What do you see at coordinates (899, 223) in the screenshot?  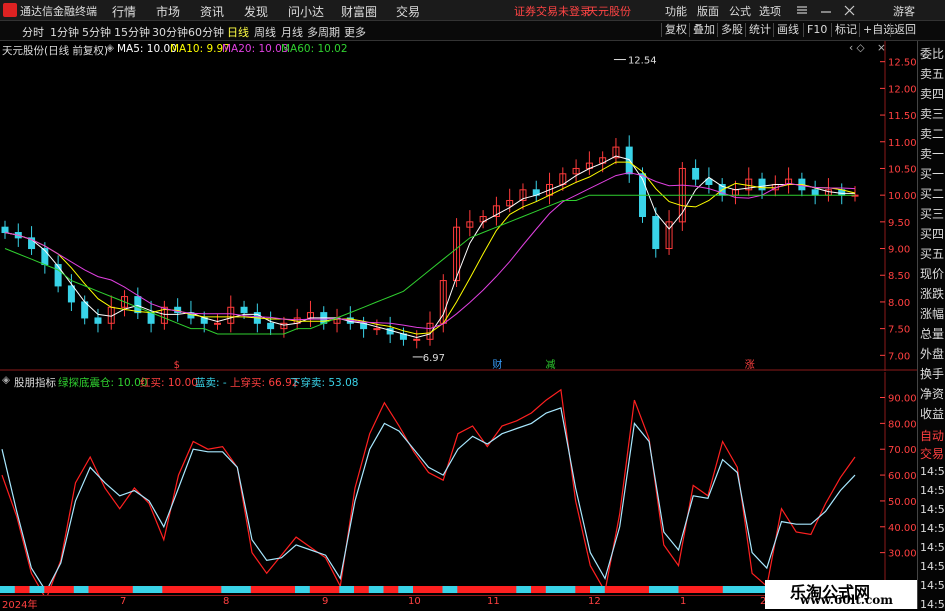 I see `price-tick-label: 9.50` at bounding box center [899, 223].